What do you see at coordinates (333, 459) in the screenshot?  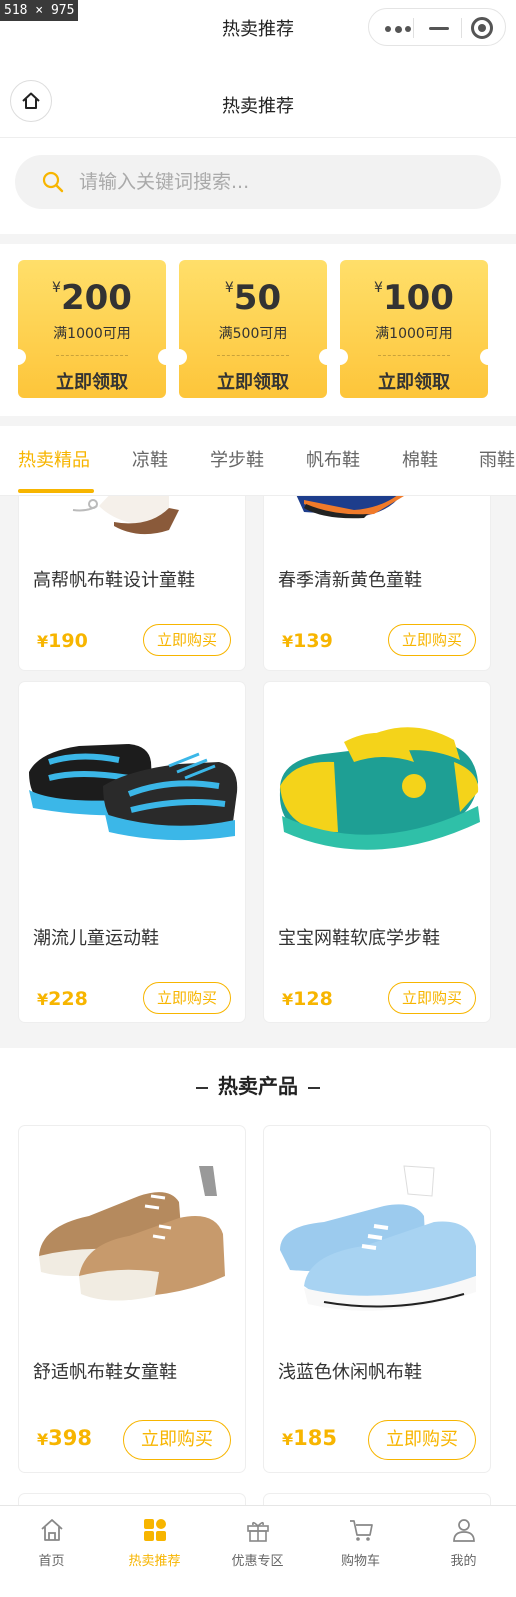 I see `tab-canvas: 帆布鞋` at bounding box center [333, 459].